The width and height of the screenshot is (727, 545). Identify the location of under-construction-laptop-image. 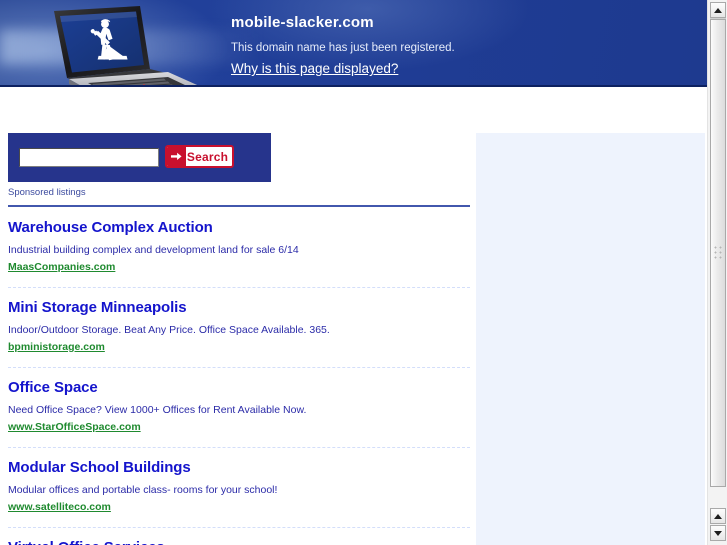
(128, 46).